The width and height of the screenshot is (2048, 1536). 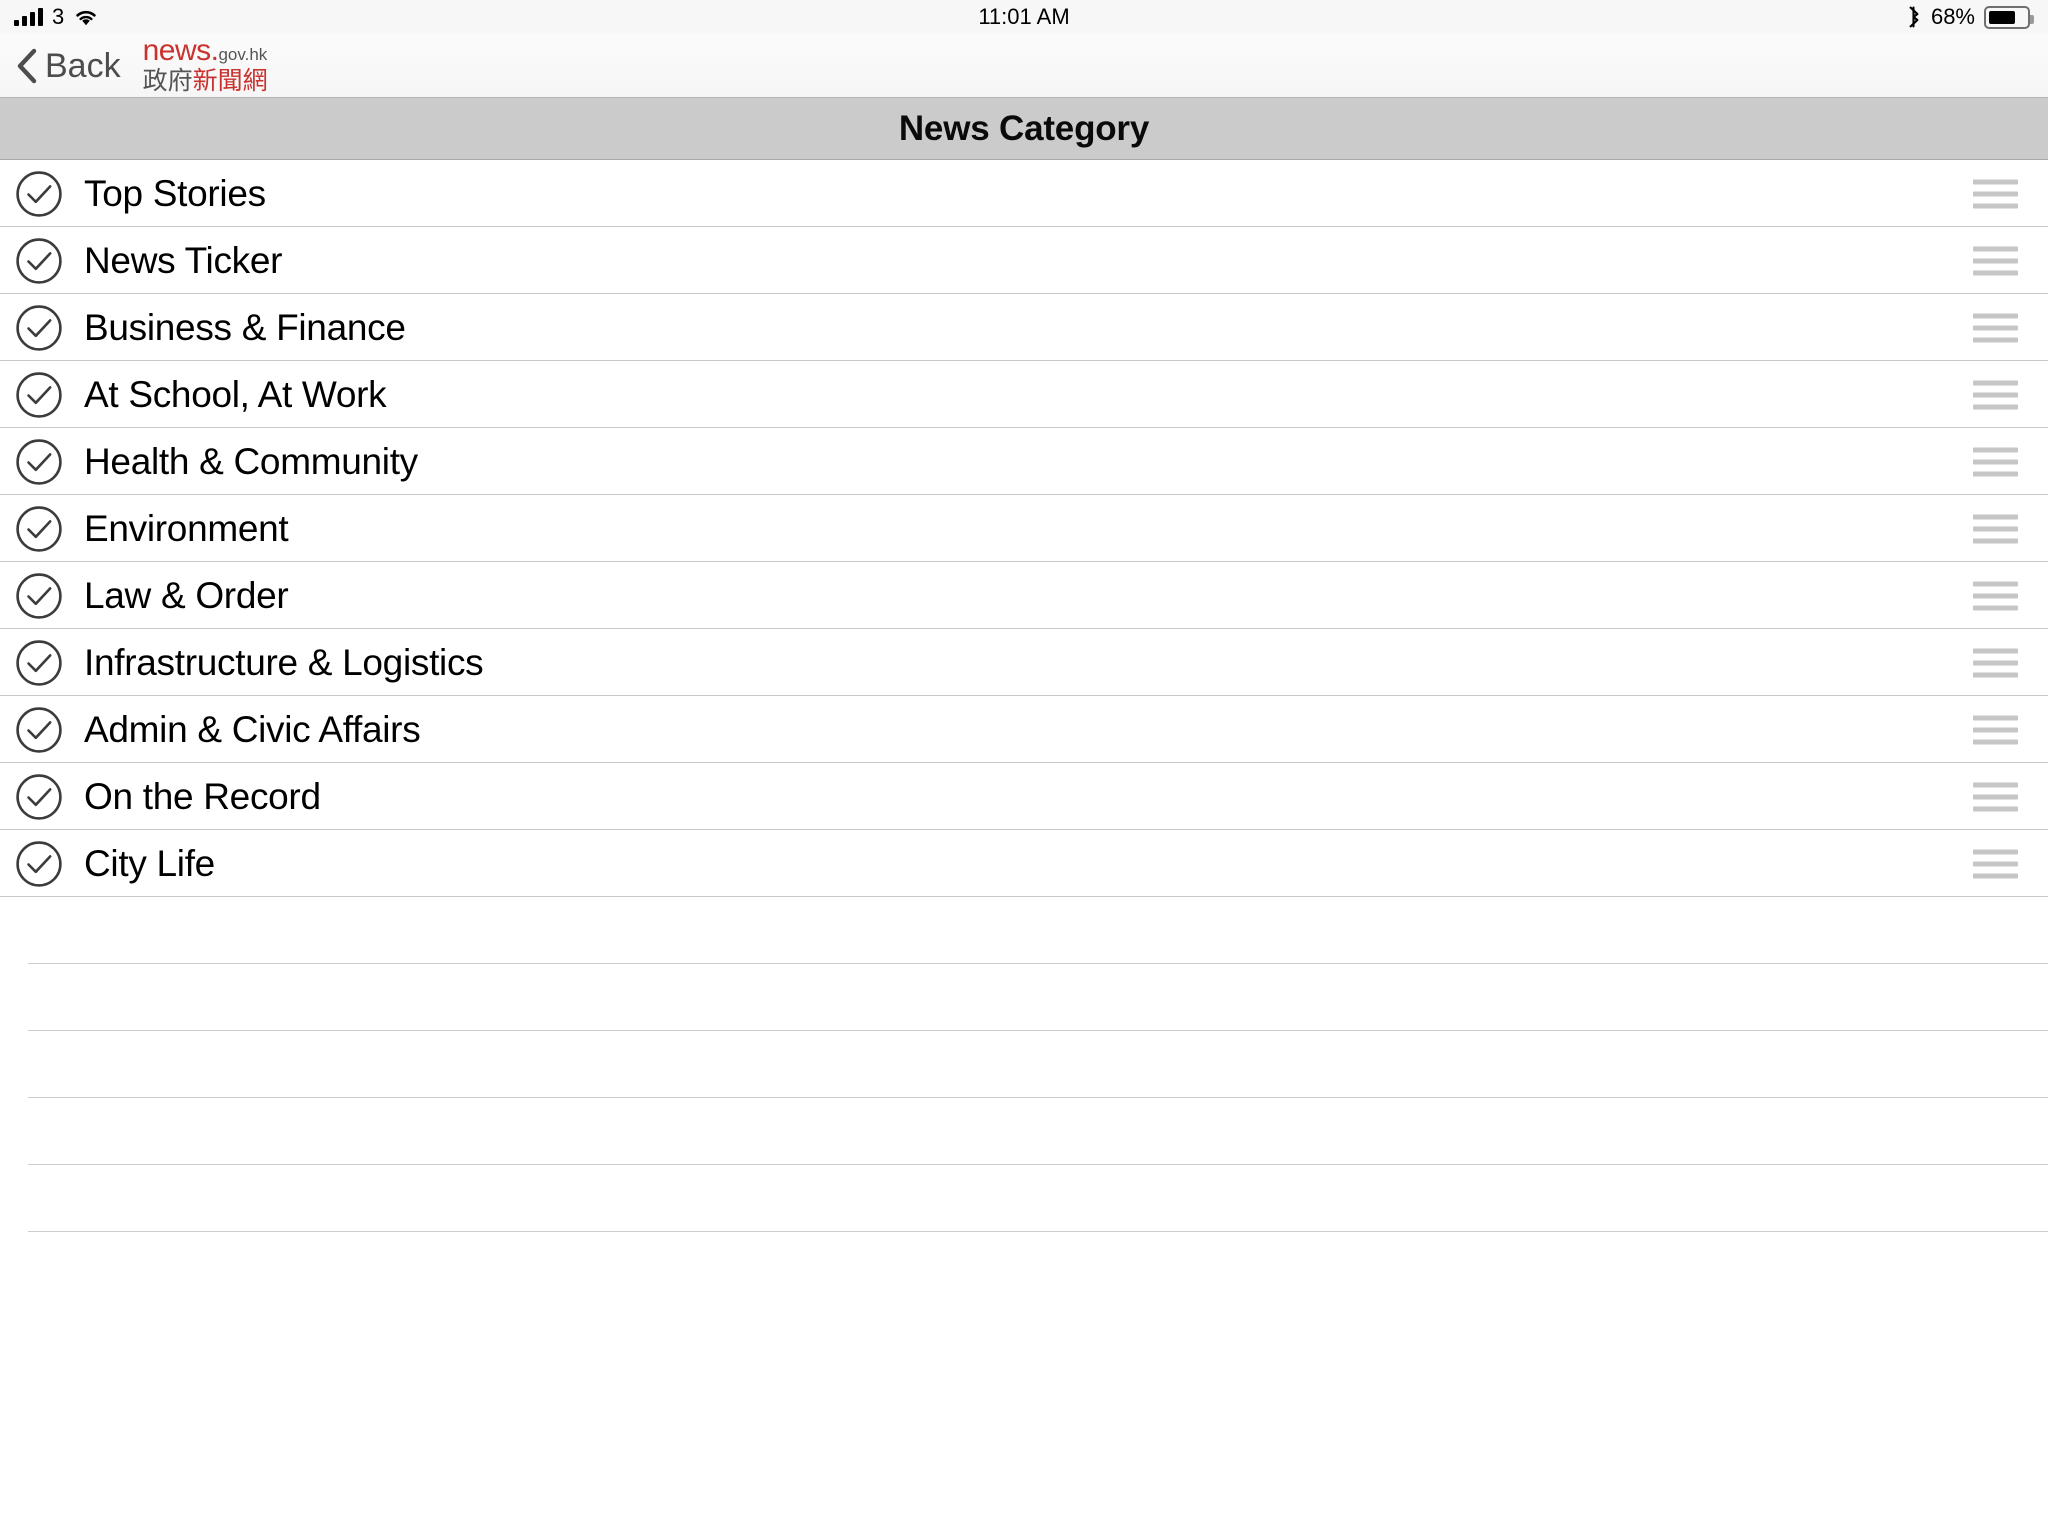 I want to click on site-logo-chinese: 政府 新聞網, so click(x=205, y=80).